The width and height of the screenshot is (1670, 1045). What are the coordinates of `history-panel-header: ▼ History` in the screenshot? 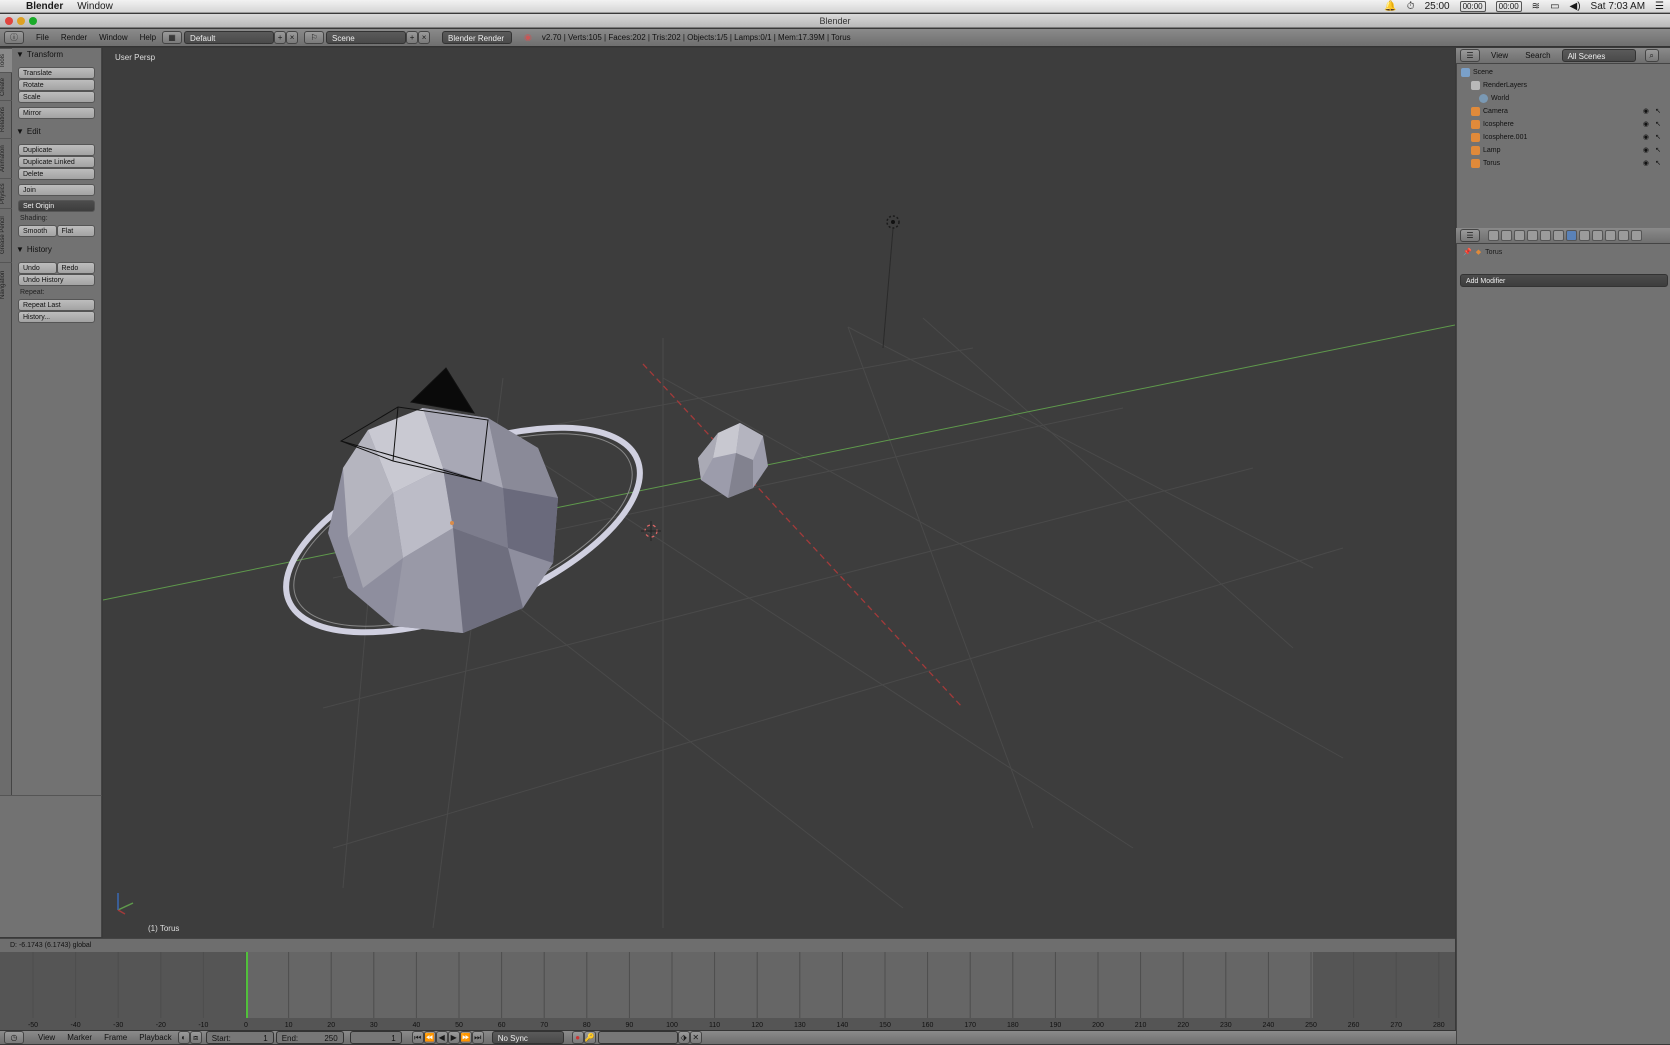 It's located at (56, 249).